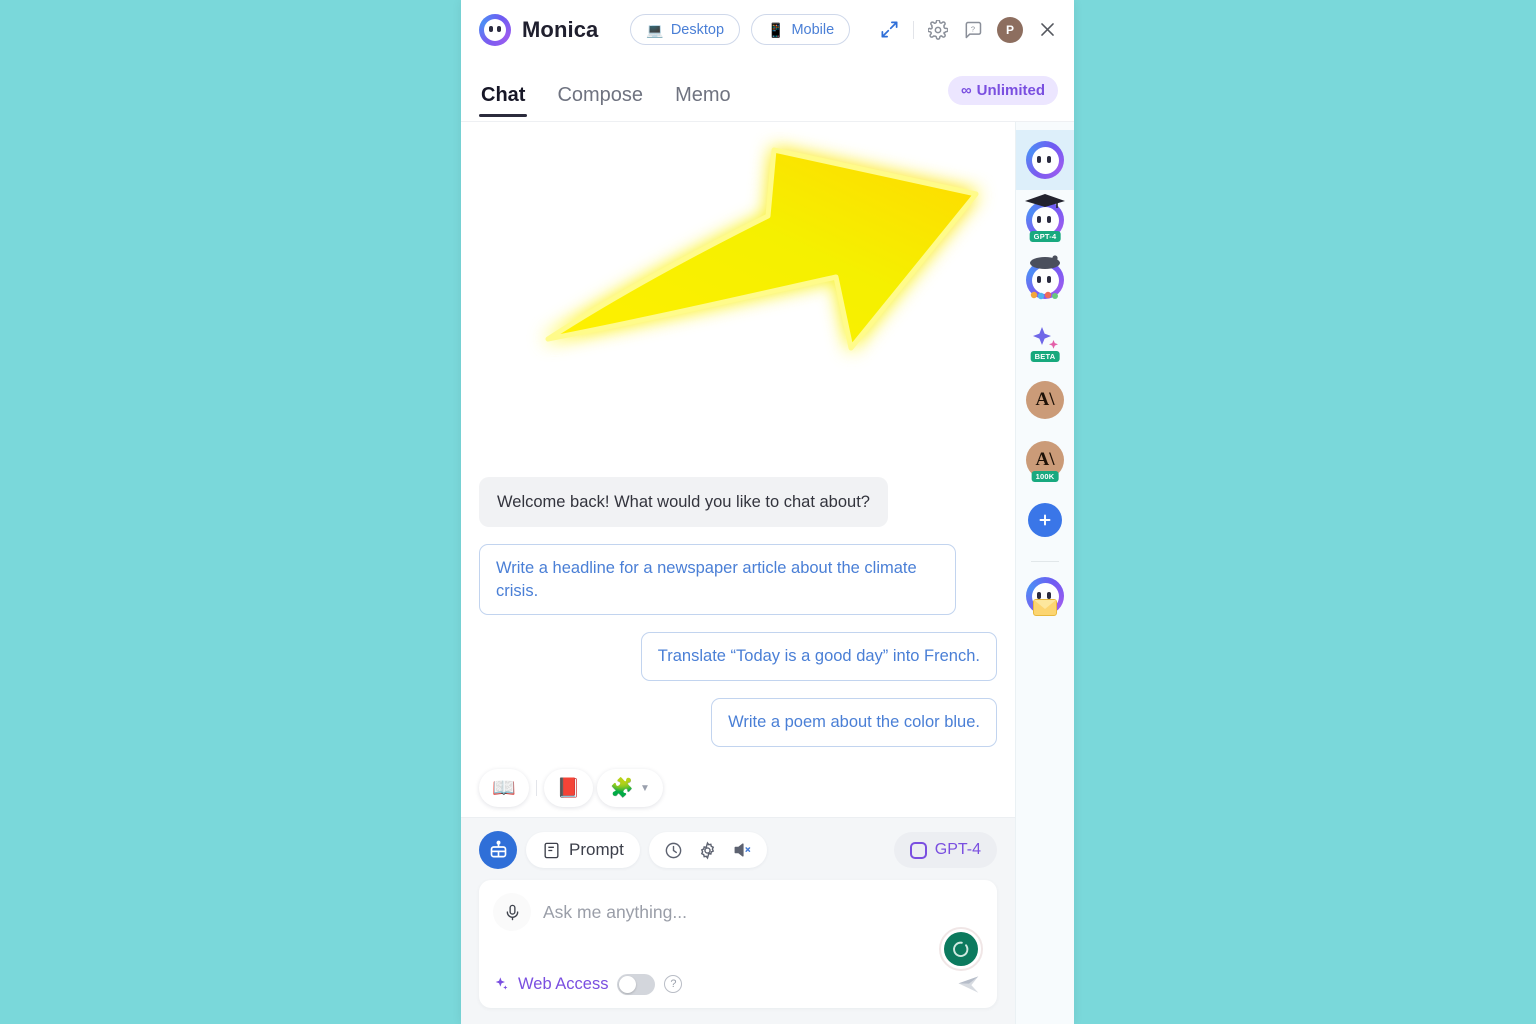 This screenshot has width=1536, height=1024. Describe the element at coordinates (568, 788) in the screenshot. I see `pdf-icon: 📕` at that location.